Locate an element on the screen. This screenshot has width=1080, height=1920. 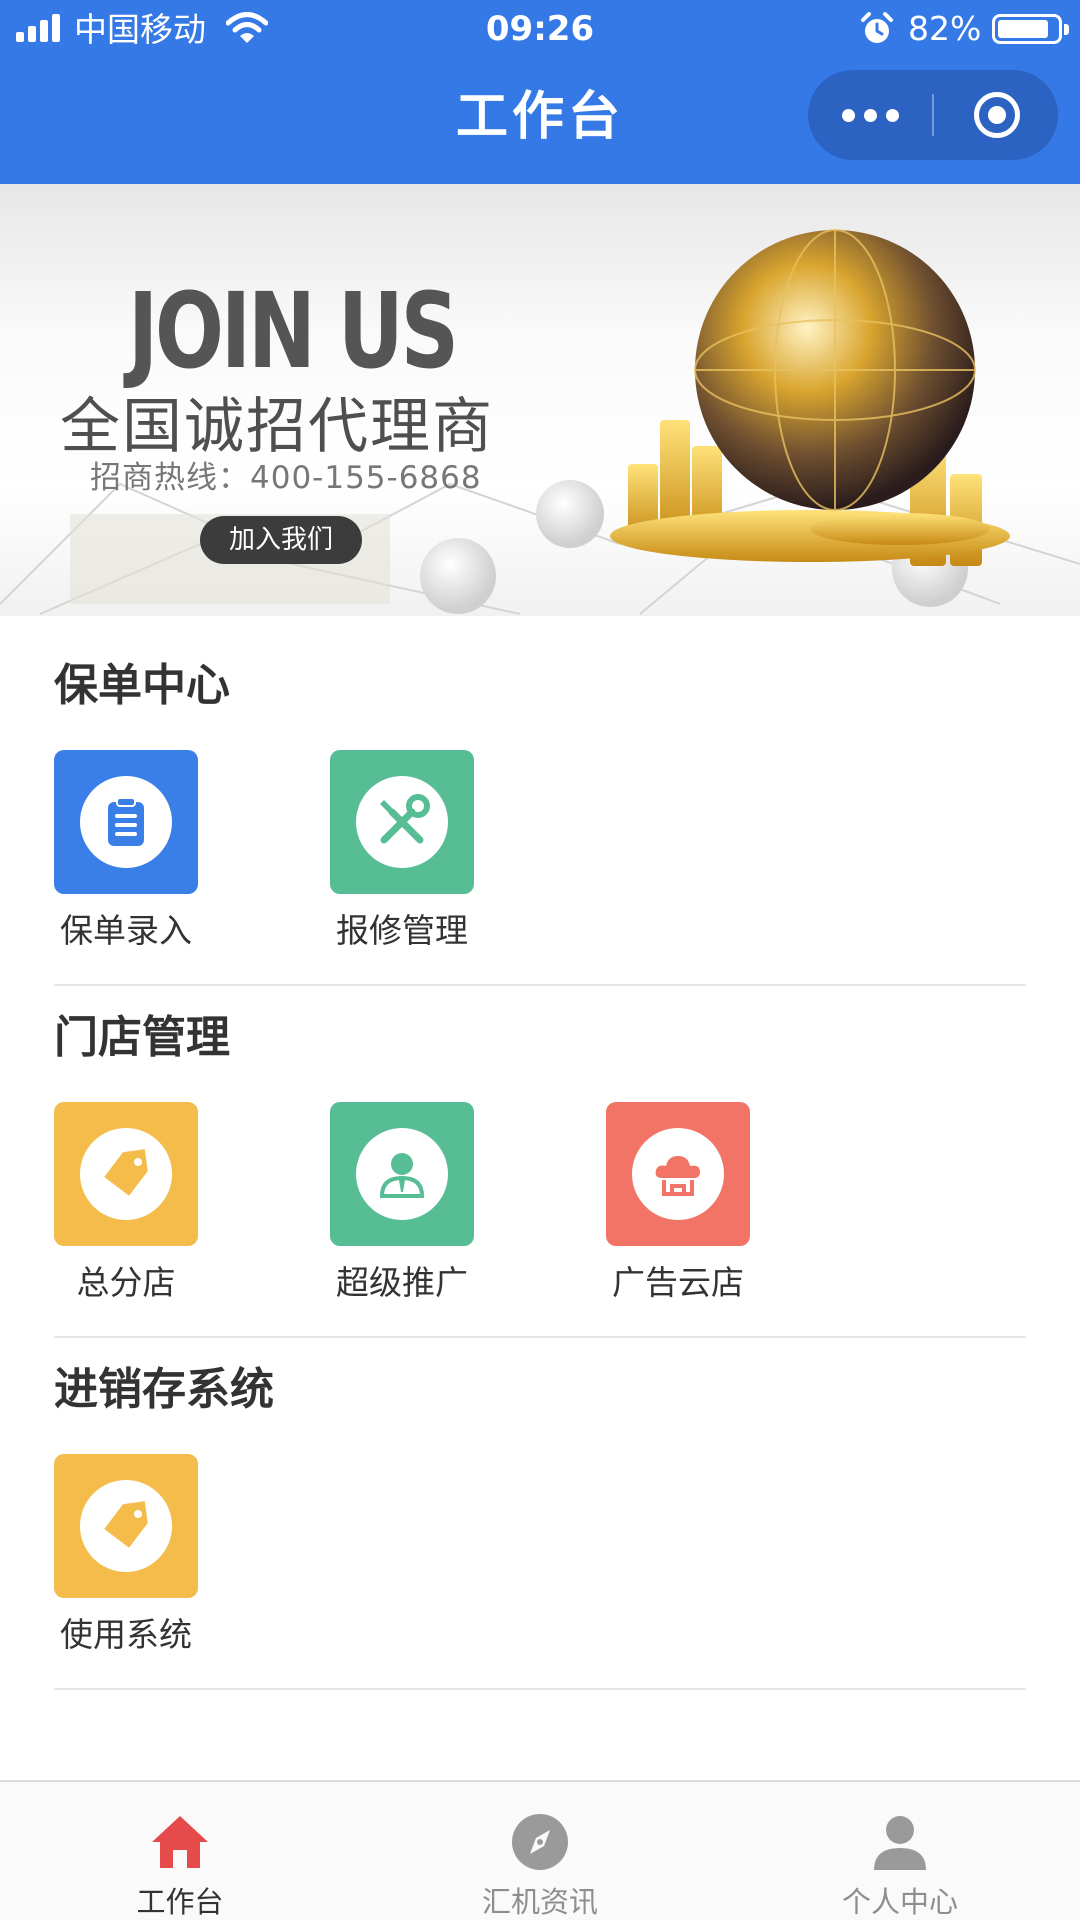
capsule-divider is located at coordinates (933, 115).